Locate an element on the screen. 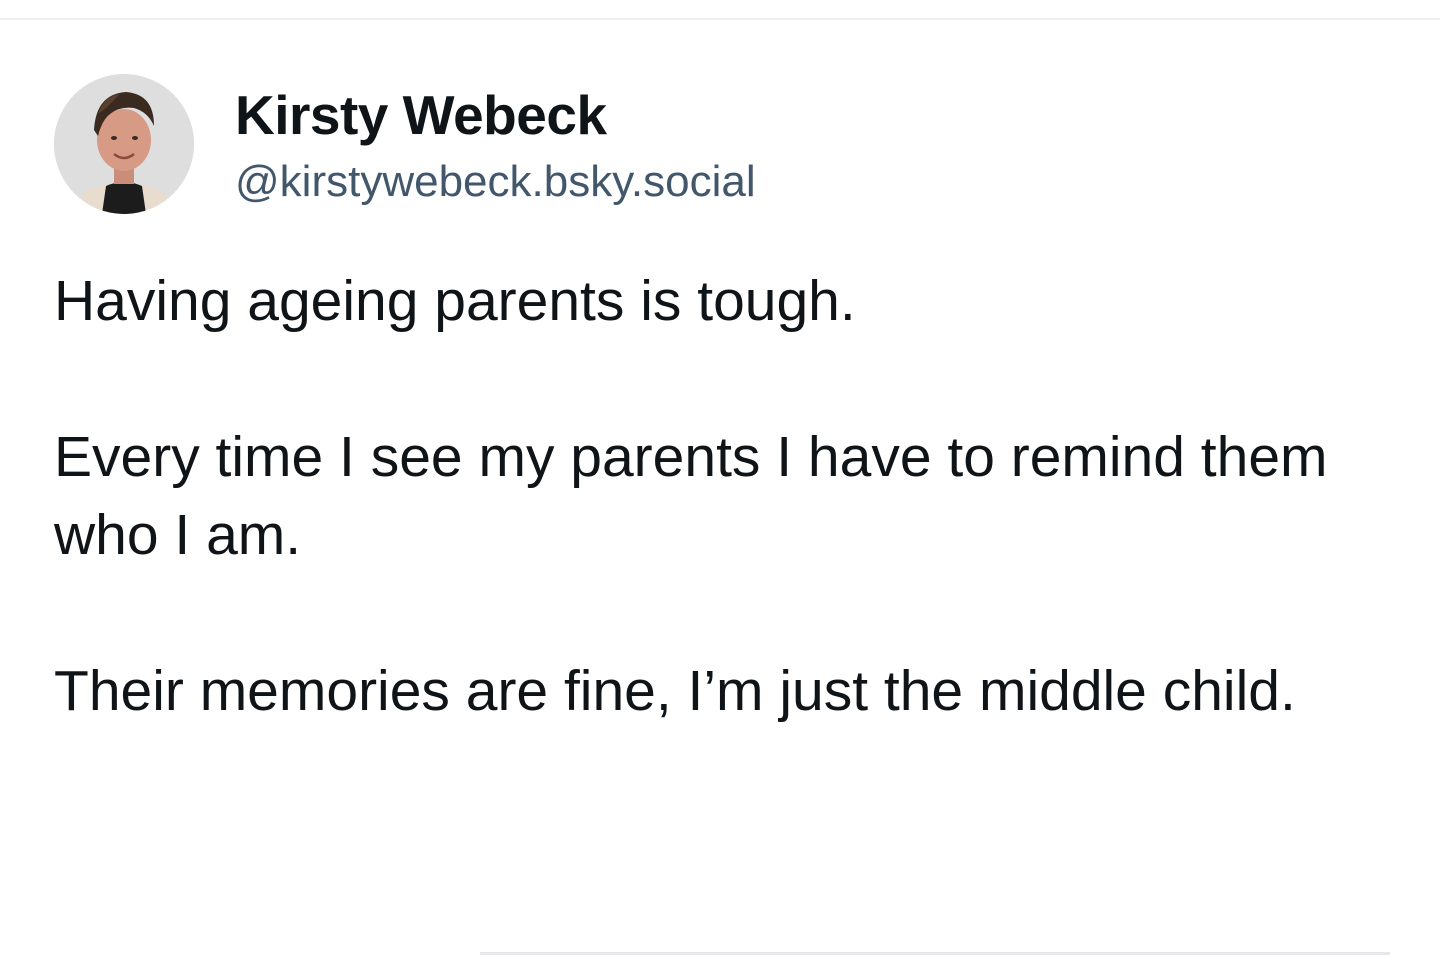 The height and width of the screenshot is (964, 1440). post-paragraph: Having ageing parents is tough. is located at coordinates (455, 301).